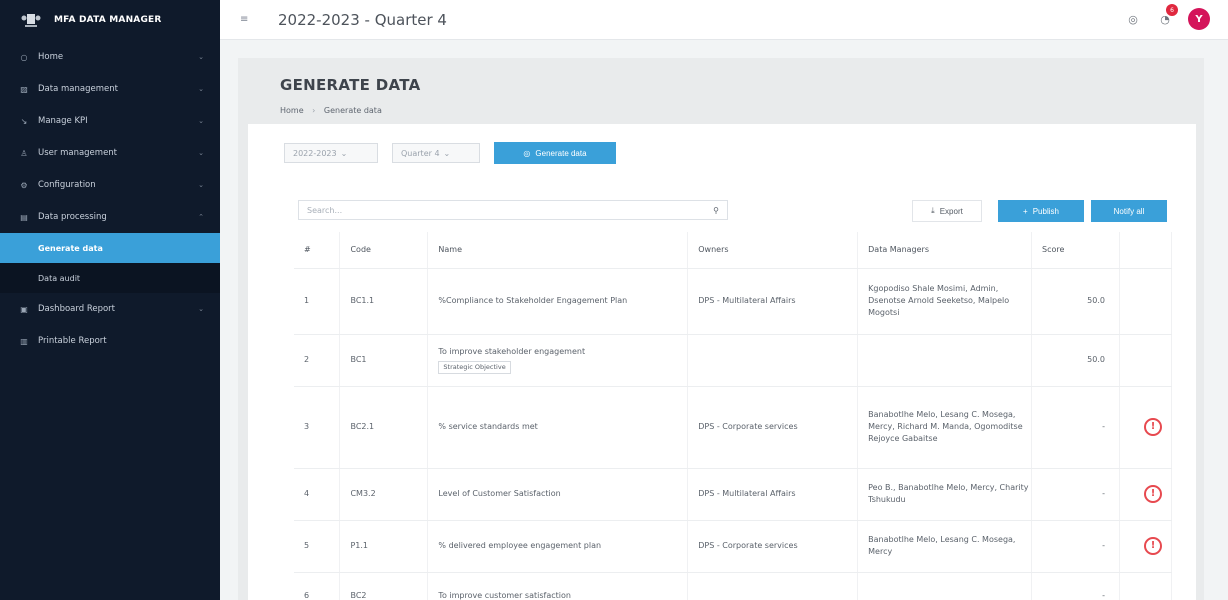 The width and height of the screenshot is (1228, 600). I want to click on sidebar-item-printable-report: ▥ Printable Report, so click(110, 341).